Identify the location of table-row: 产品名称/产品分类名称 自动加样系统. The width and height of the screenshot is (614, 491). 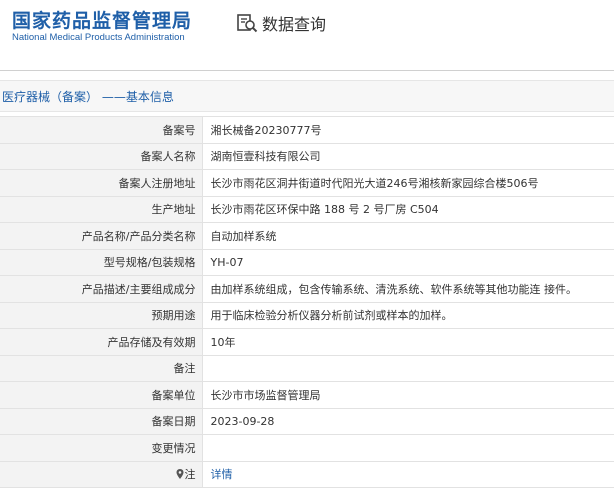
(307, 236).